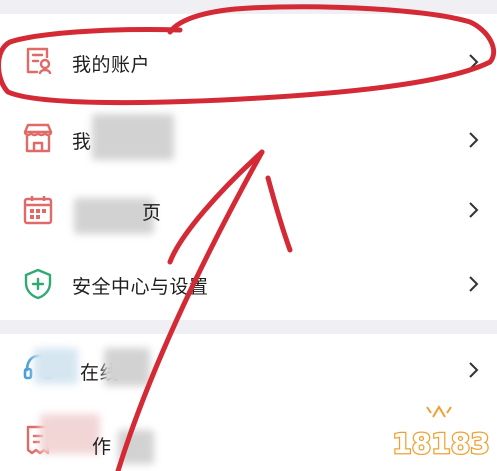 The image size is (497, 471). I want to click on watermark-logo: 18183, so click(441, 433).